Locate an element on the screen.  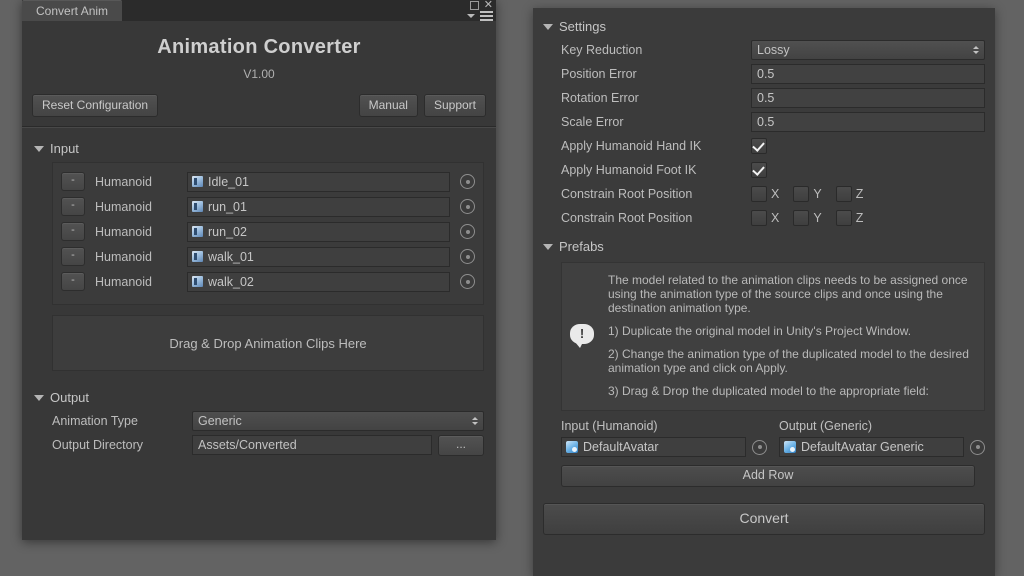
rotation-error-label: Rotation Error is located at coordinates (600, 98).